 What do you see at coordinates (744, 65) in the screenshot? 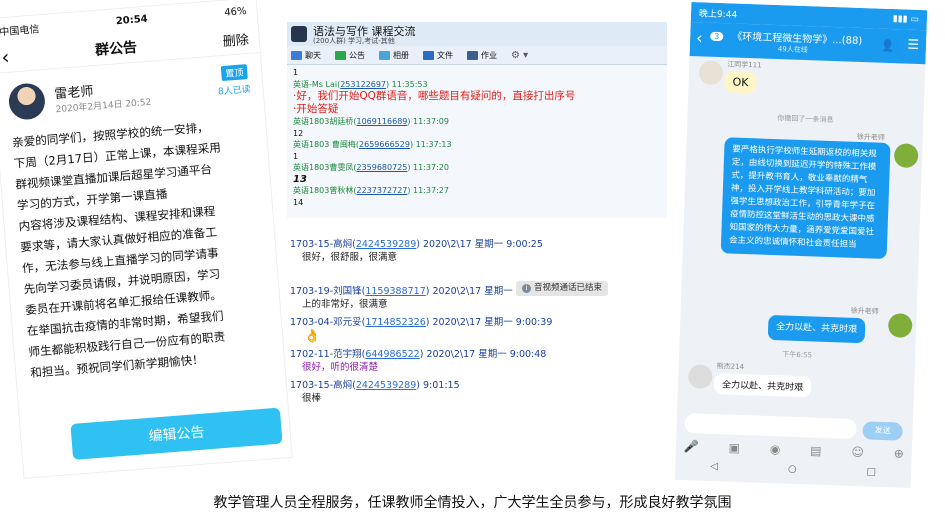
I see `sender-name: 江同学111` at bounding box center [744, 65].